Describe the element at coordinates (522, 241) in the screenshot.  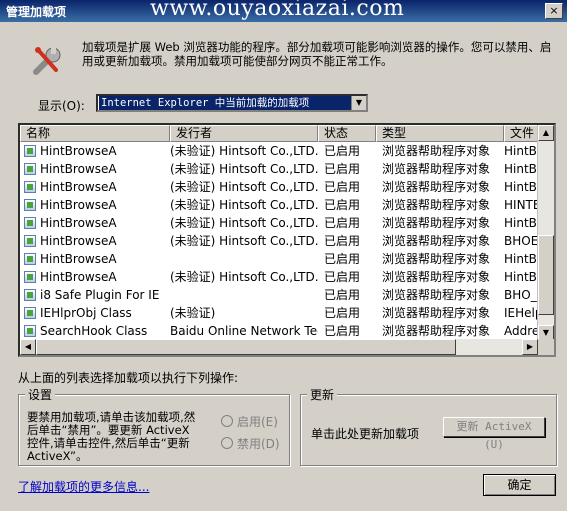
I see `cell-file: BHOEx` at that location.